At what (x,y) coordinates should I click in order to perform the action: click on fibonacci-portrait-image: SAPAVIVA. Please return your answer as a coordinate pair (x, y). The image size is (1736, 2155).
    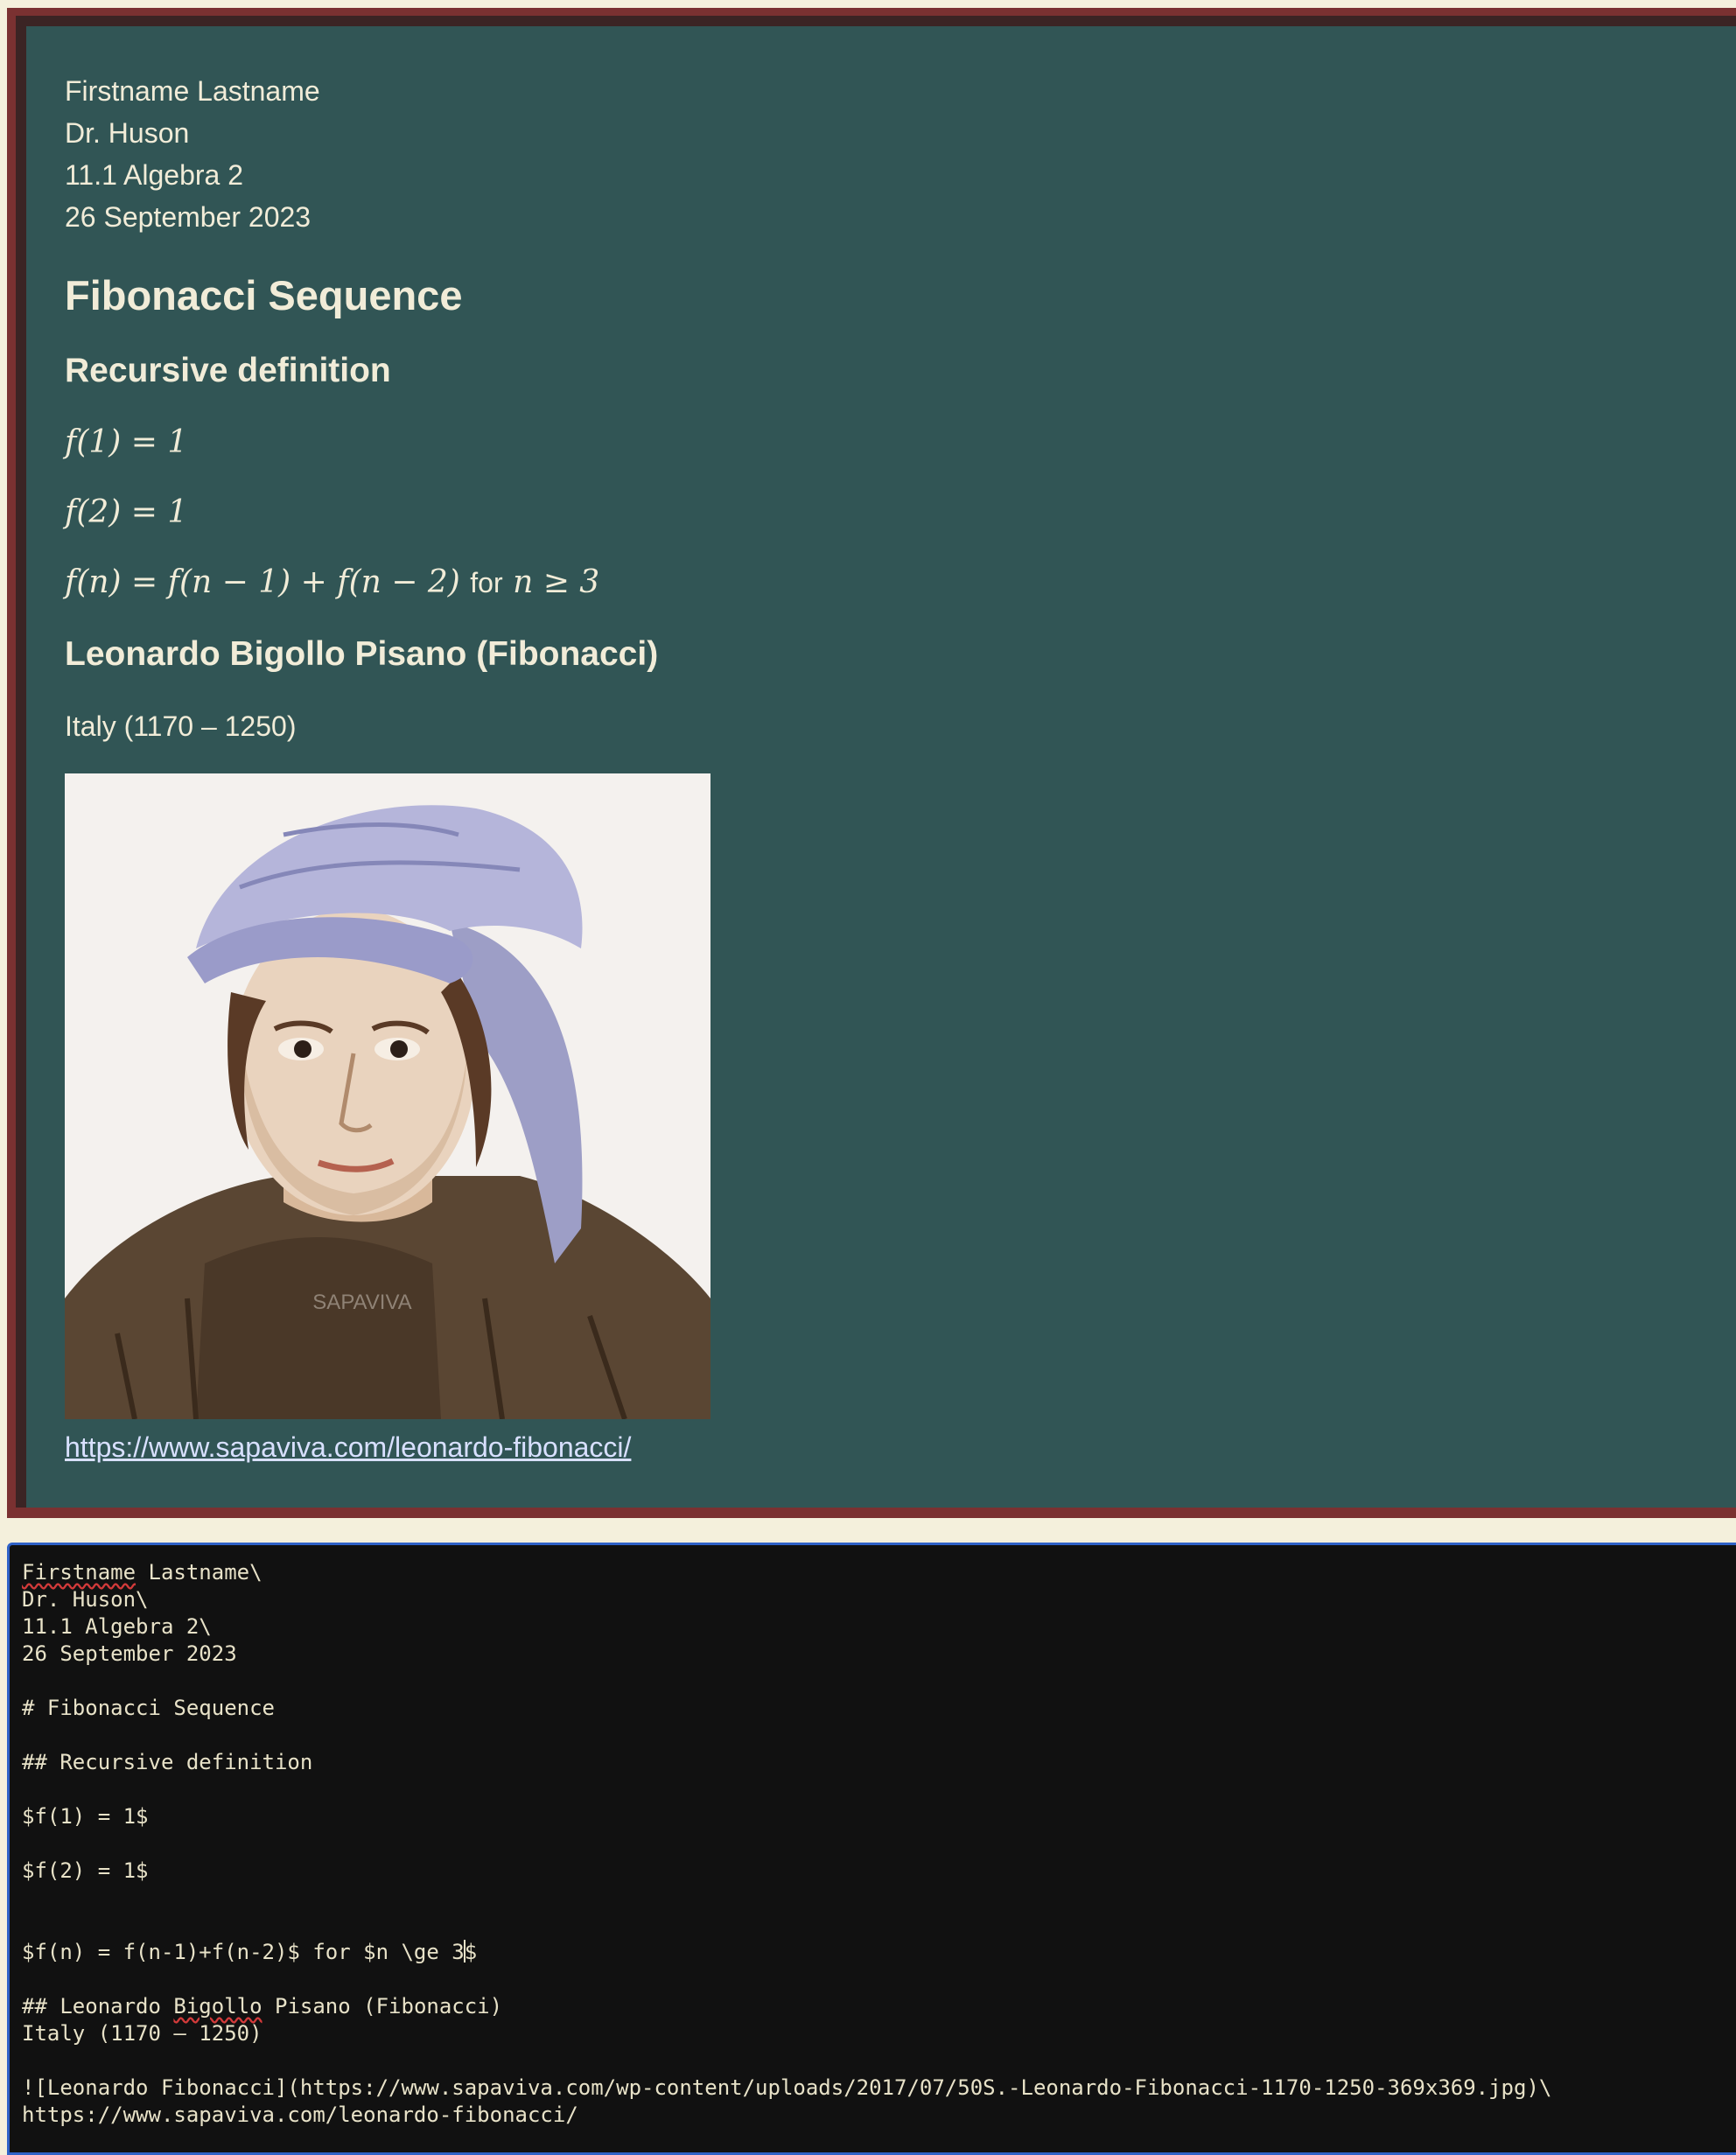
    Looking at the image, I should click on (387, 1096).